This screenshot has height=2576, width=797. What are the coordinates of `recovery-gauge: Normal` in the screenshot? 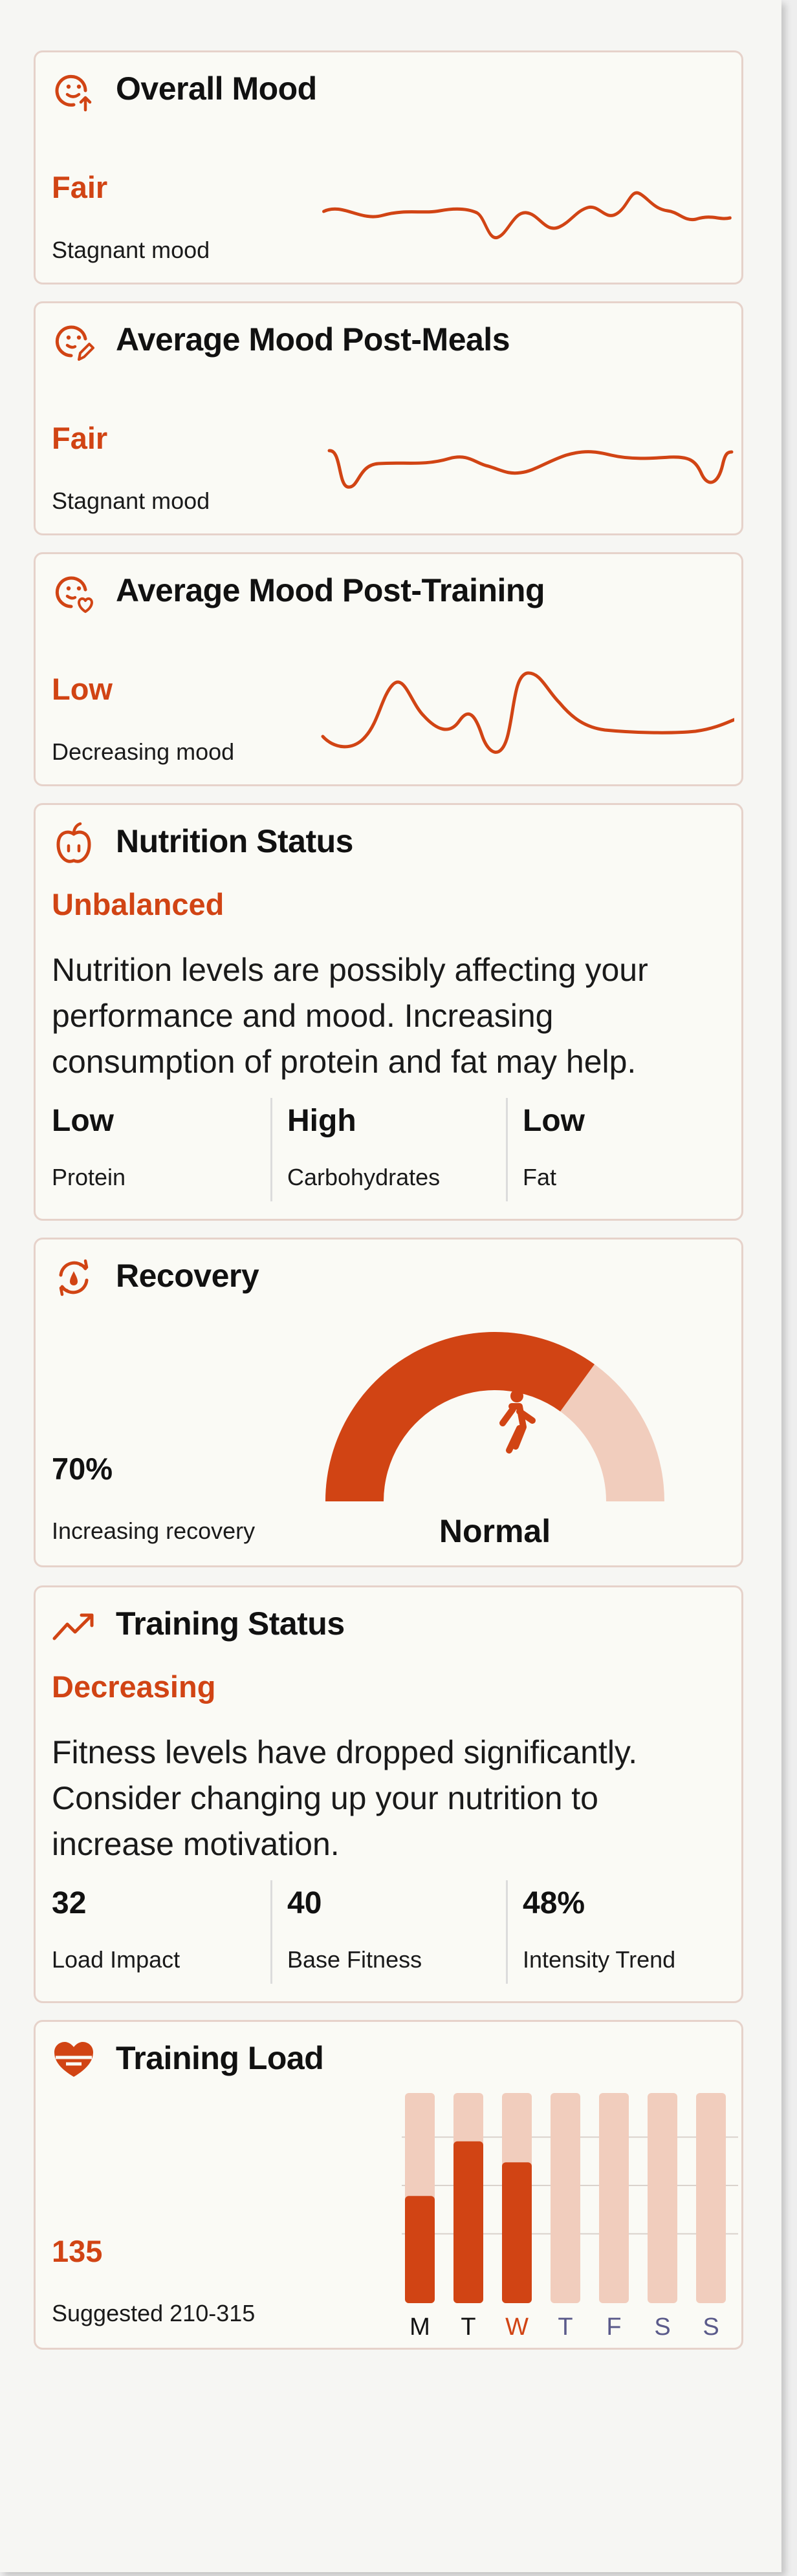 It's located at (494, 1440).